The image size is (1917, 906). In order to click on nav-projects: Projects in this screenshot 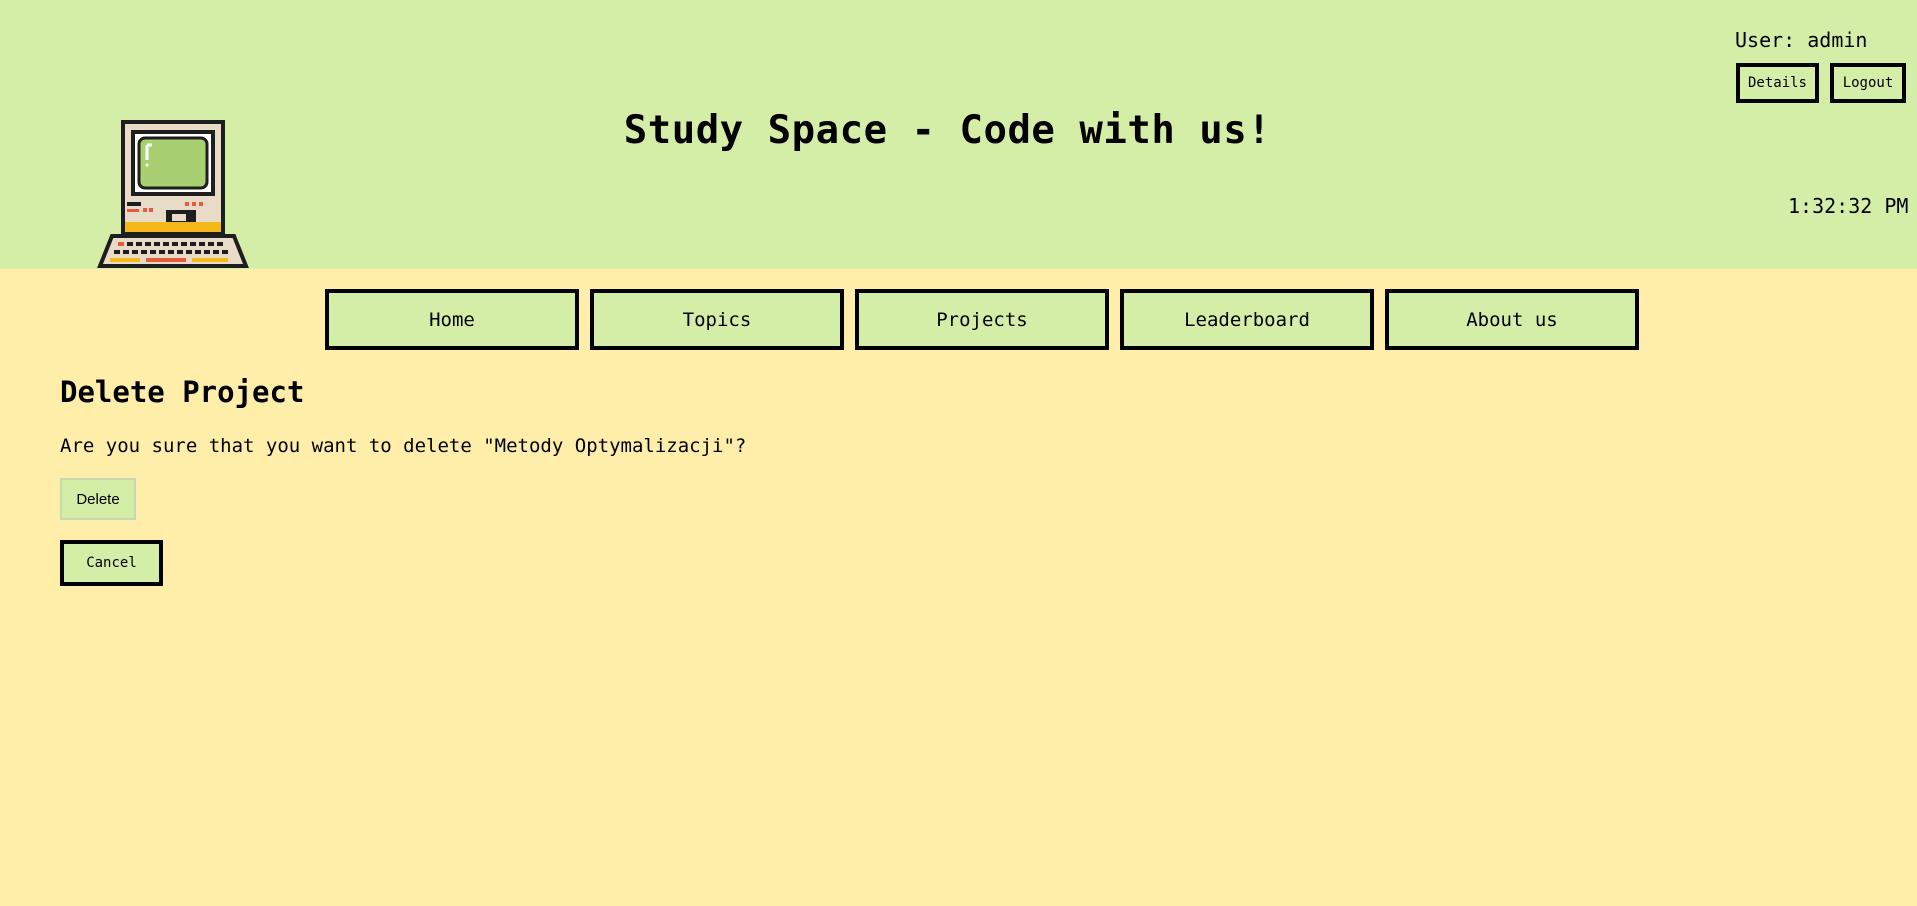, I will do `click(982, 319)`.